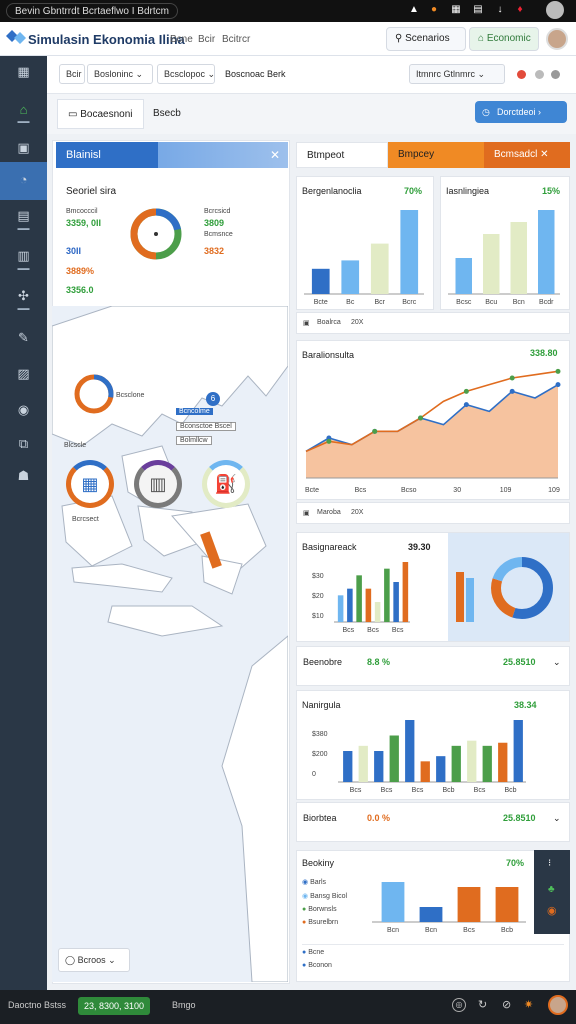  Describe the element at coordinates (329, 896) in the screenshot. I see `legend-label-2: Bansg Bicol` at that location.